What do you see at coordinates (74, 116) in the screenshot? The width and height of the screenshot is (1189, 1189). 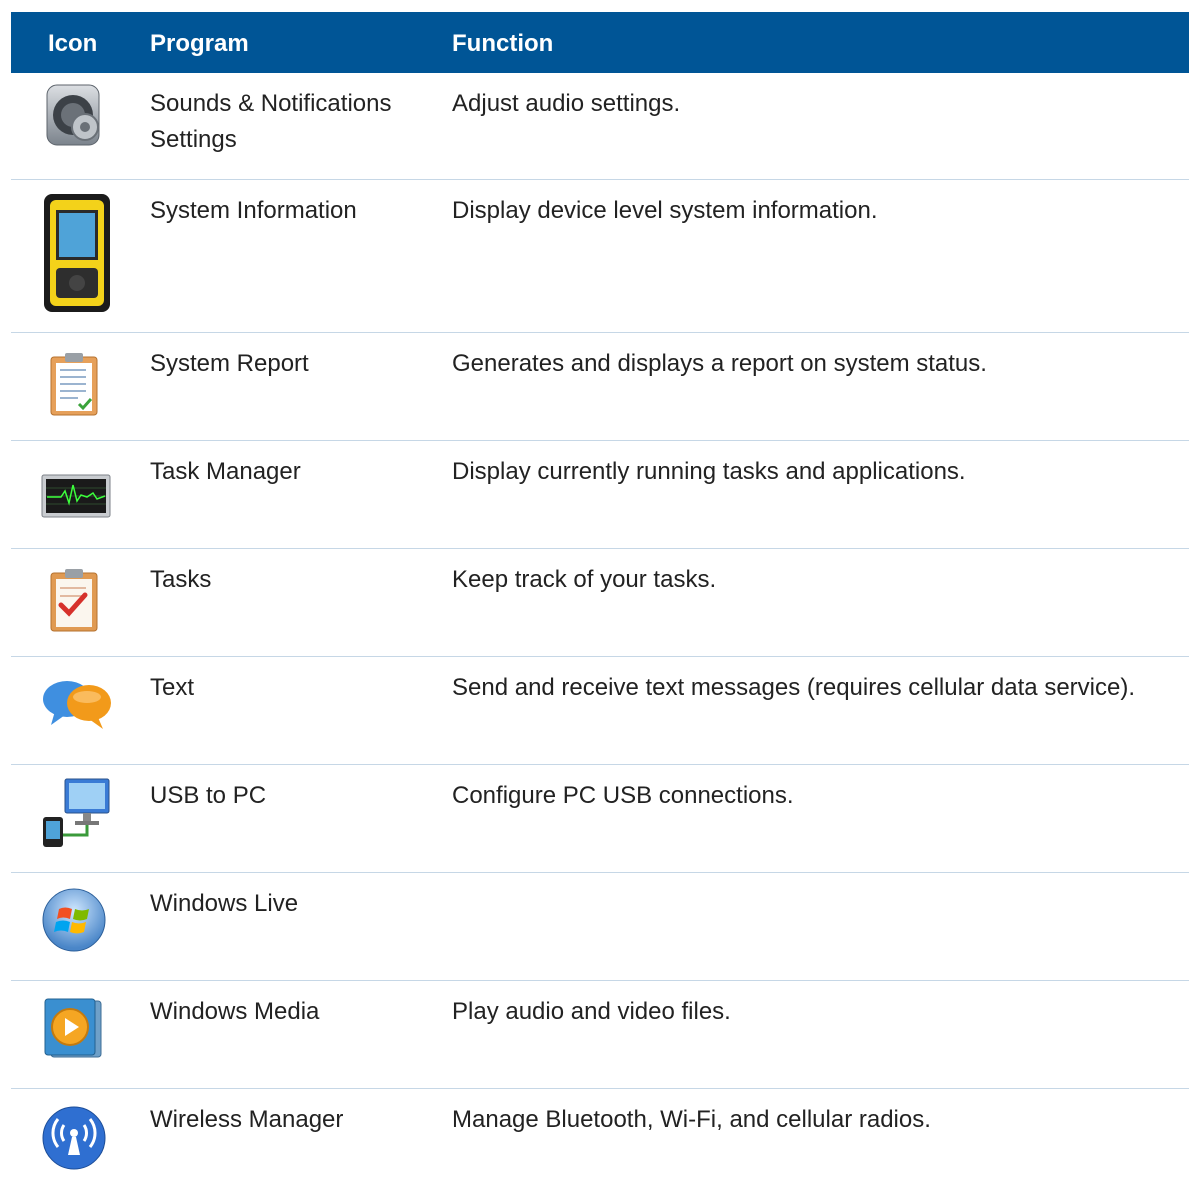 I see `sounds-notifications-settings-icon` at bounding box center [74, 116].